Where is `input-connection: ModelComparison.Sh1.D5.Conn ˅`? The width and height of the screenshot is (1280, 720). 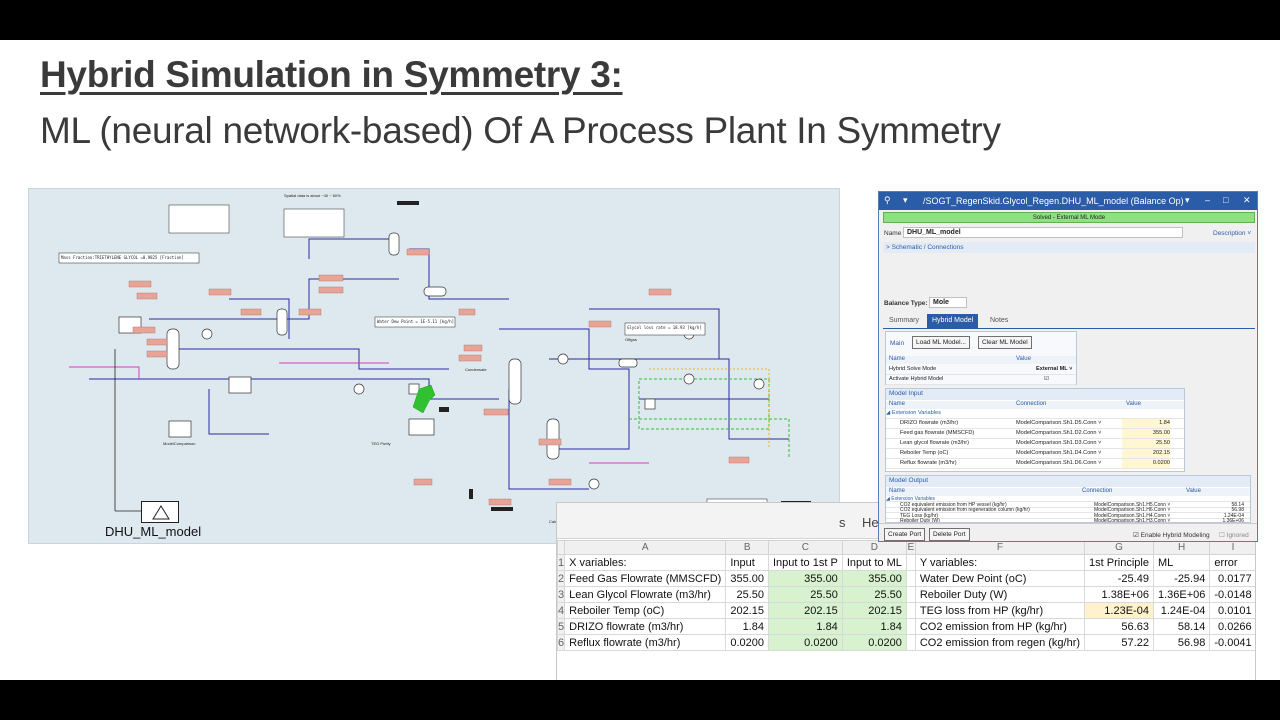
input-connection: ModelComparison.Sh1.D5.Conn ˅ is located at coordinates (1058, 423).